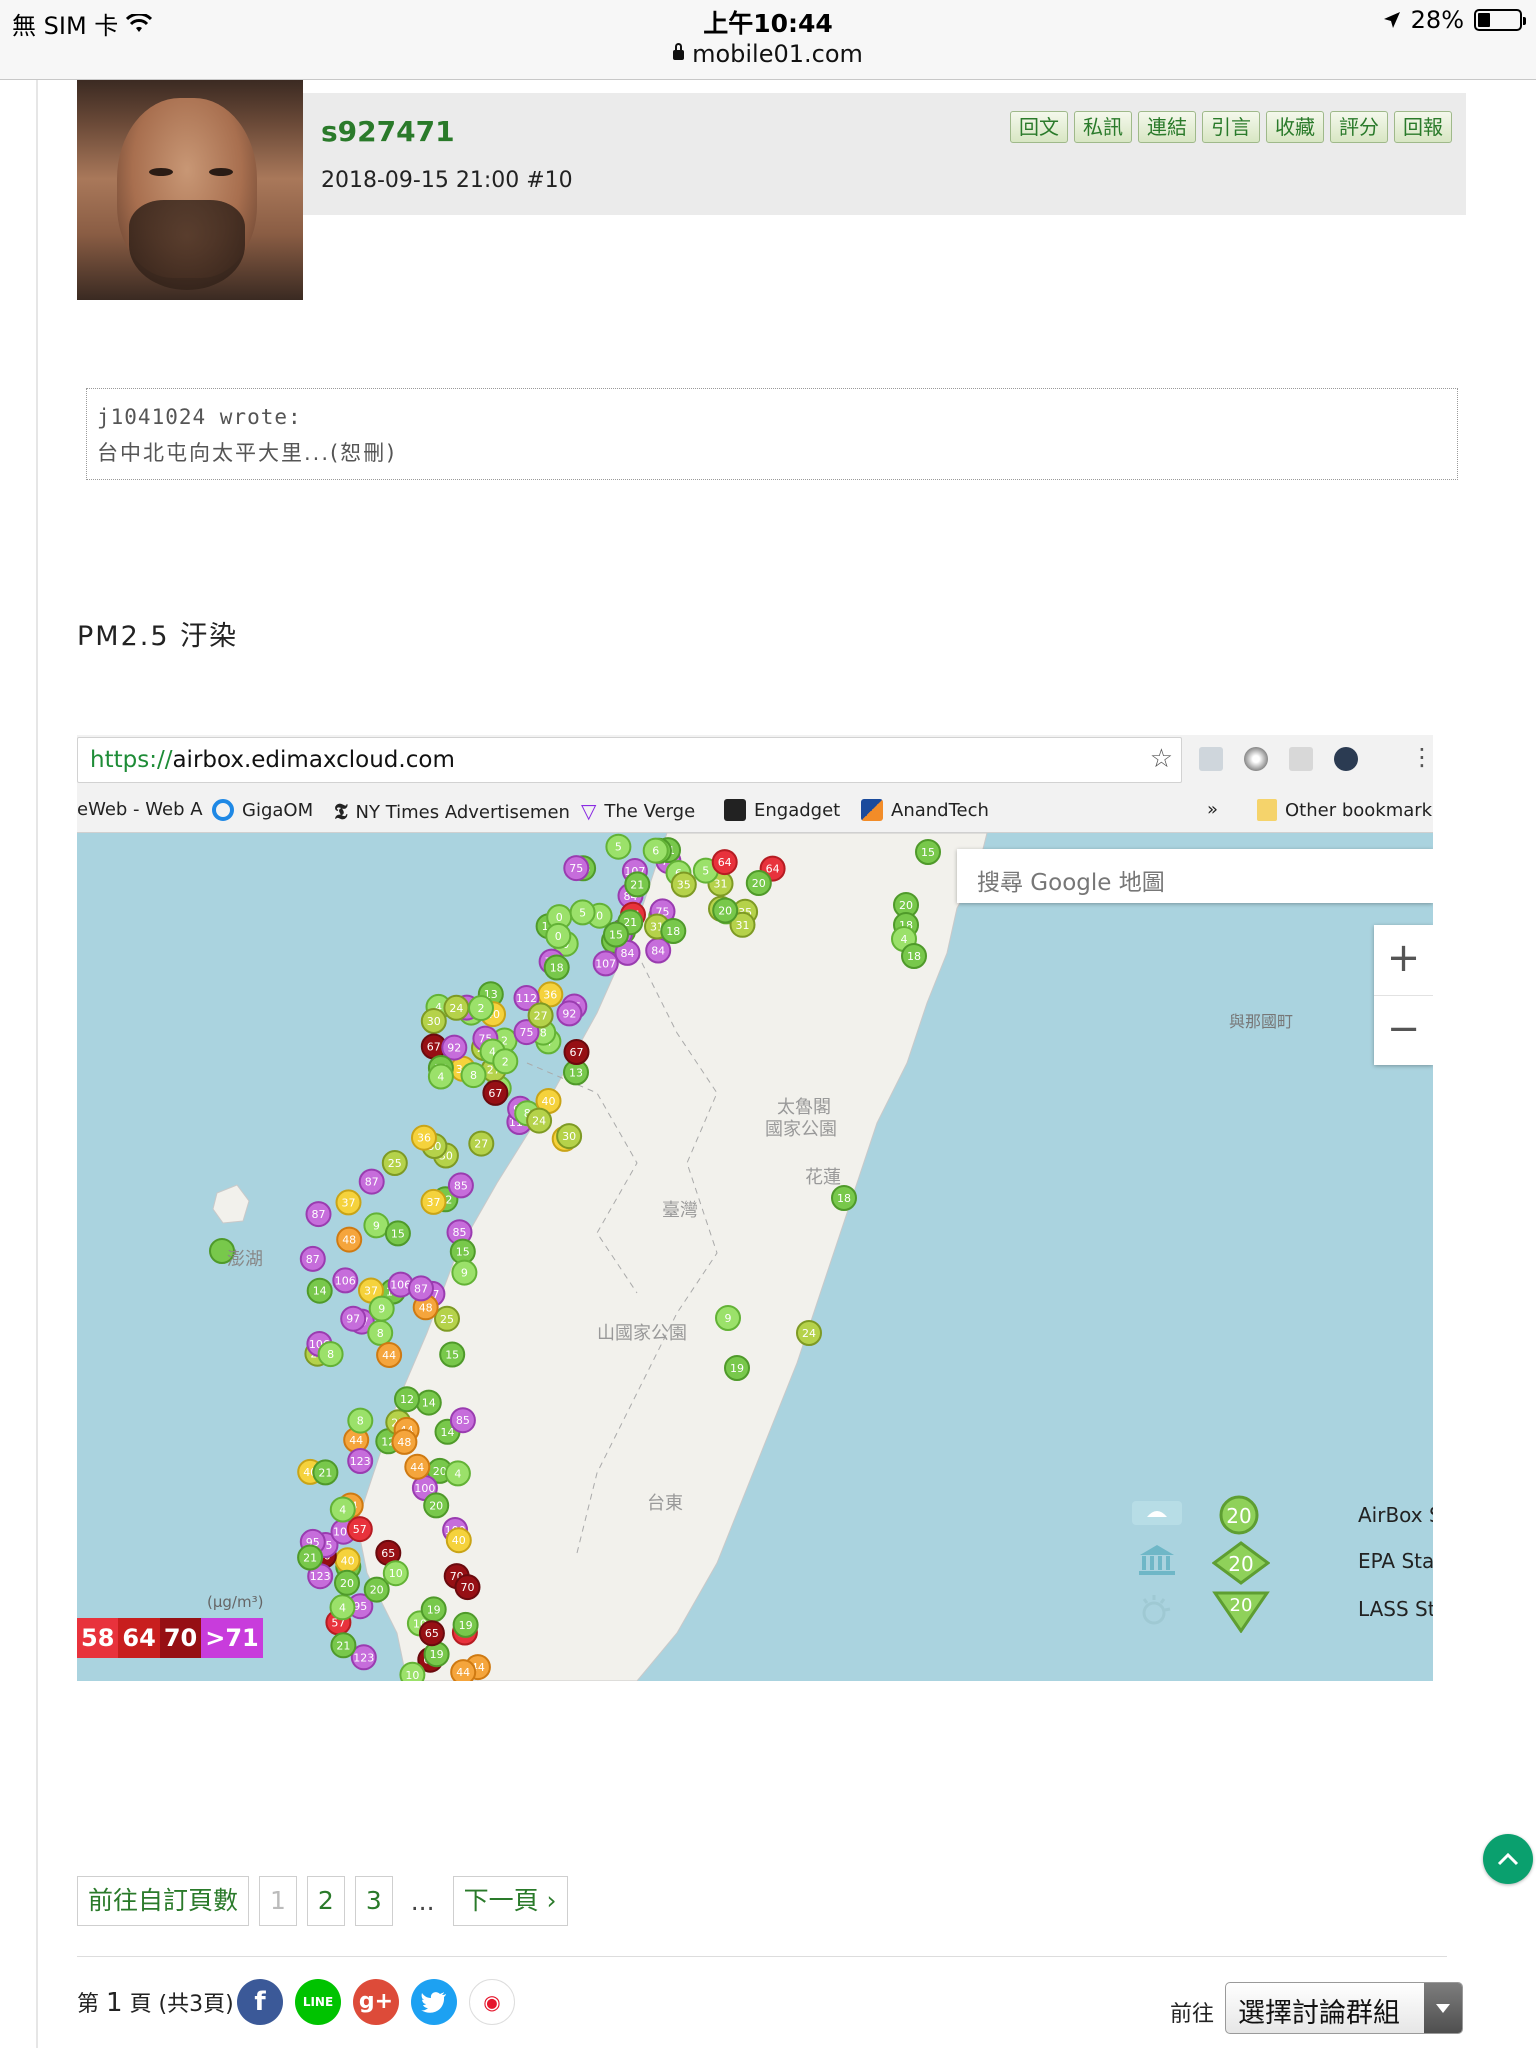 The image size is (1536, 2048). I want to click on svg-text: 20, so click(1241, 1605).